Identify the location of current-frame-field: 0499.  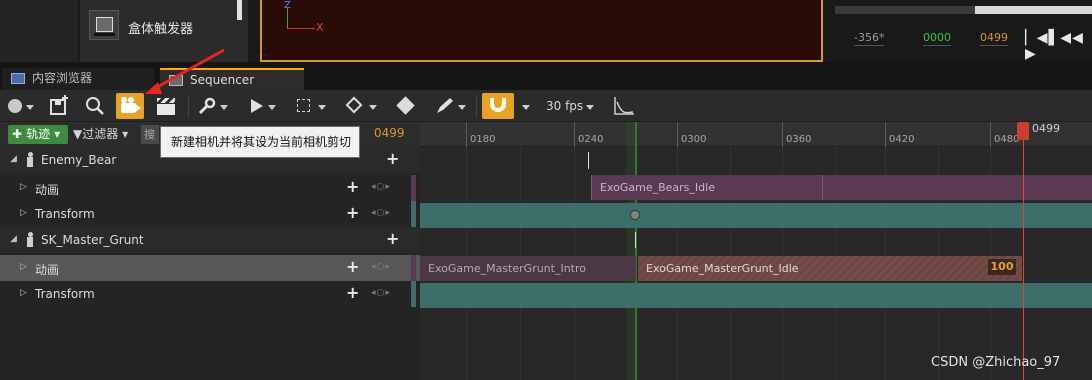
(389, 133).